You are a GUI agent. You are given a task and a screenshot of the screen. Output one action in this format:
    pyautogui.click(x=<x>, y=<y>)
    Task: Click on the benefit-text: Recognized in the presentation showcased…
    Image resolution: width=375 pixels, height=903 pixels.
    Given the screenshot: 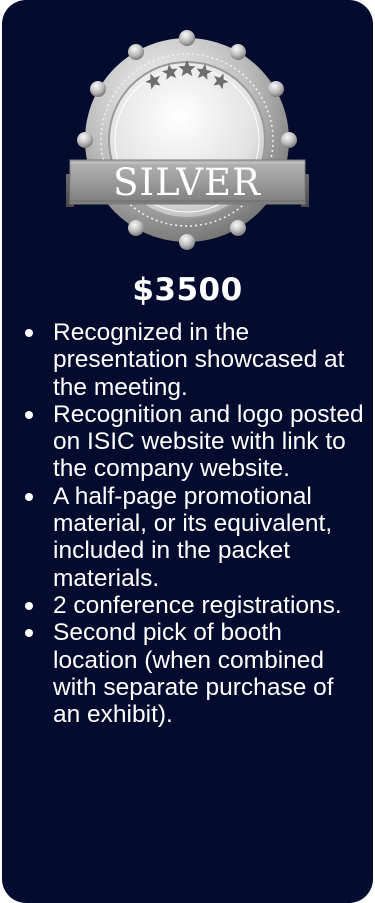 What is the action you would take?
    pyautogui.click(x=199, y=360)
    